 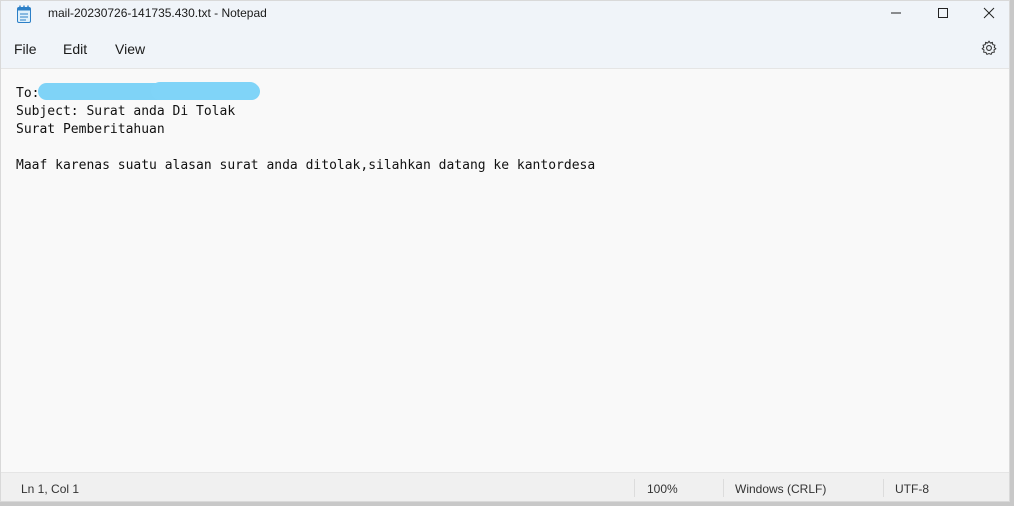 What do you see at coordinates (505, 48) in the screenshot?
I see `menu-bar: File Edit View` at bounding box center [505, 48].